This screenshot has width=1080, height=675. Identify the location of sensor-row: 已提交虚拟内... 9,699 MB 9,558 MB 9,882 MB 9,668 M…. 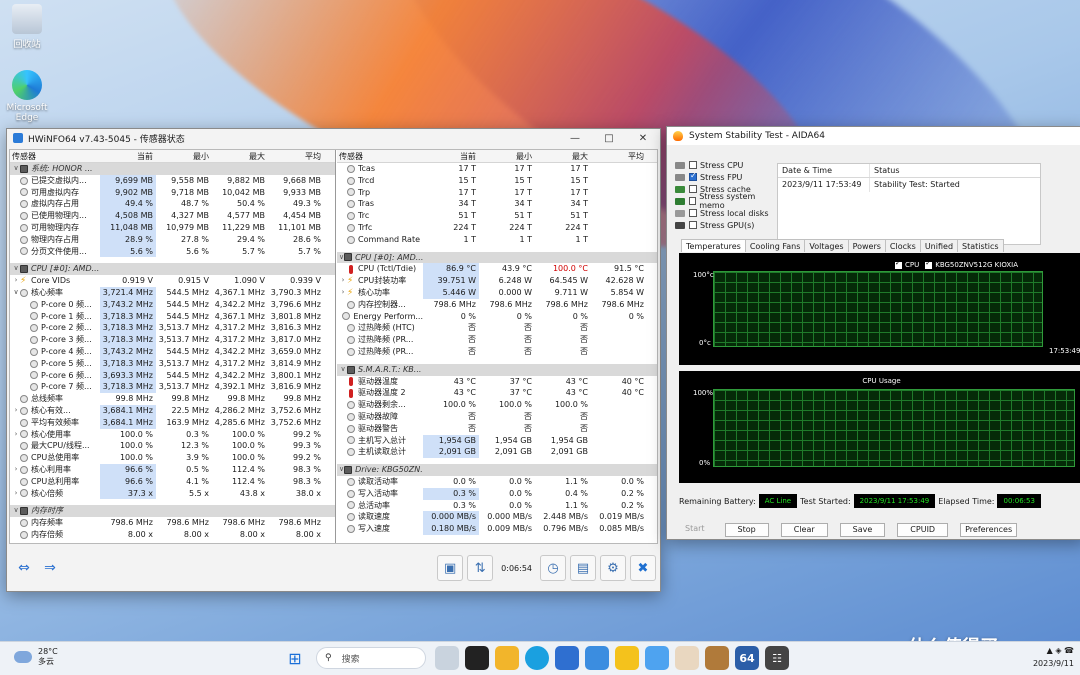
(172, 180).